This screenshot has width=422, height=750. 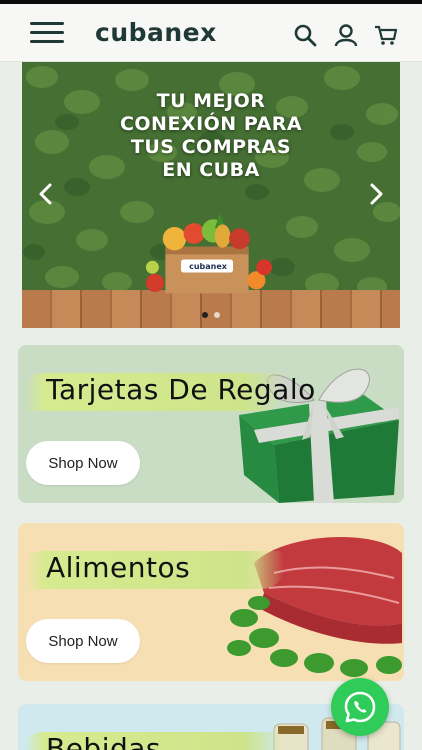 I want to click on carousel-dots, so click(x=211, y=315).